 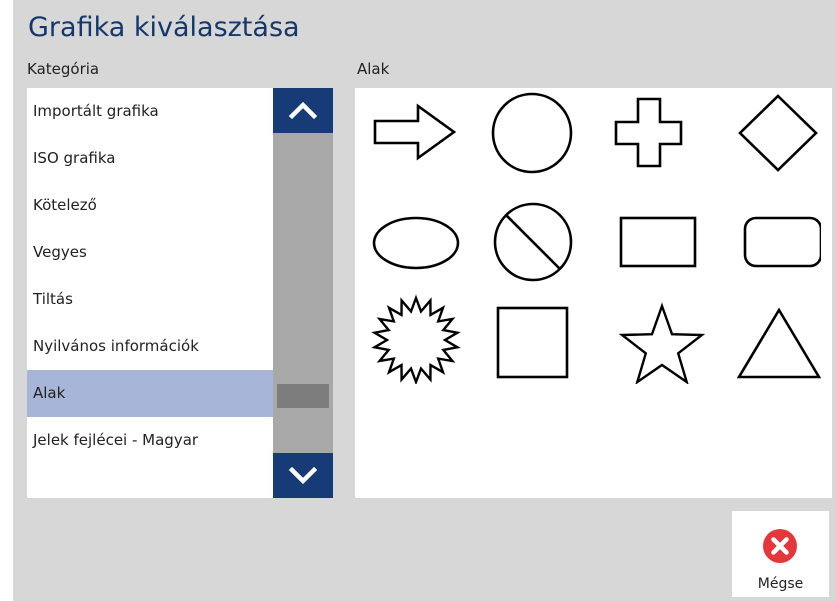 What do you see at coordinates (778, 343) in the screenshot?
I see `triangle-outline-icon` at bounding box center [778, 343].